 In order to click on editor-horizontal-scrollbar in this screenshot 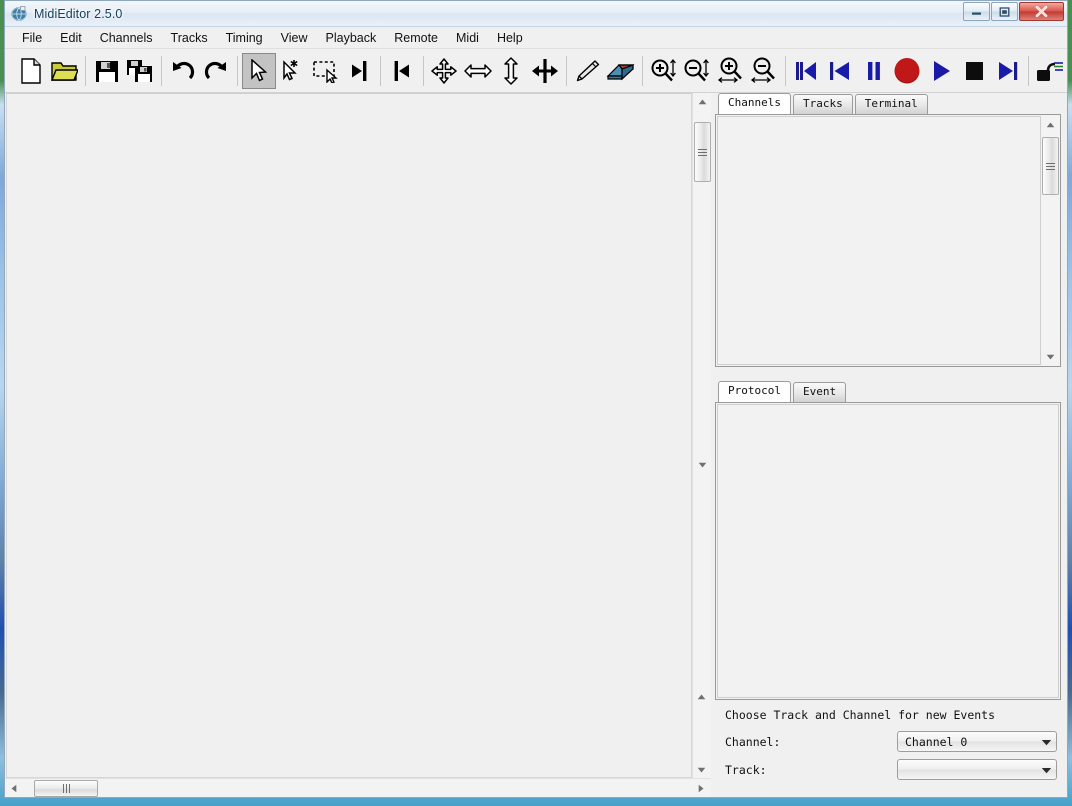, I will do `click(358, 787)`.